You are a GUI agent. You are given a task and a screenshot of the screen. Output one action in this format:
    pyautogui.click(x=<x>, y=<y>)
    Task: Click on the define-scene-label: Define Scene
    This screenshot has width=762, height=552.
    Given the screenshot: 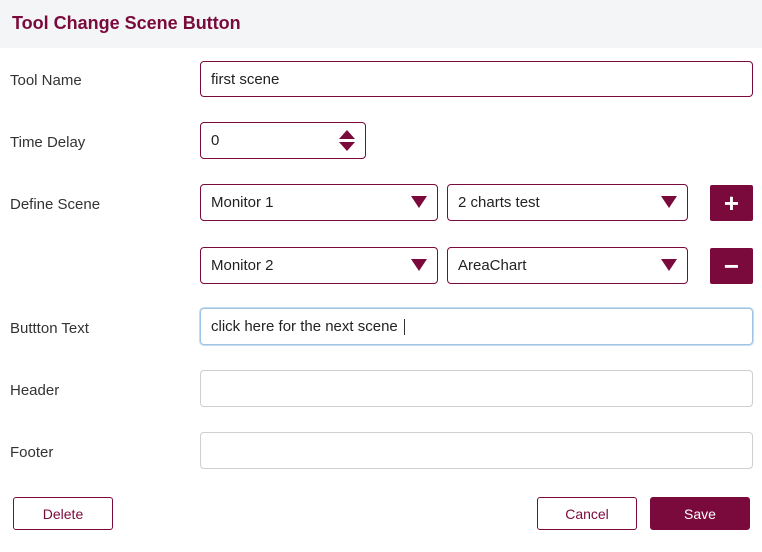 What is the action you would take?
    pyautogui.click(x=55, y=204)
    